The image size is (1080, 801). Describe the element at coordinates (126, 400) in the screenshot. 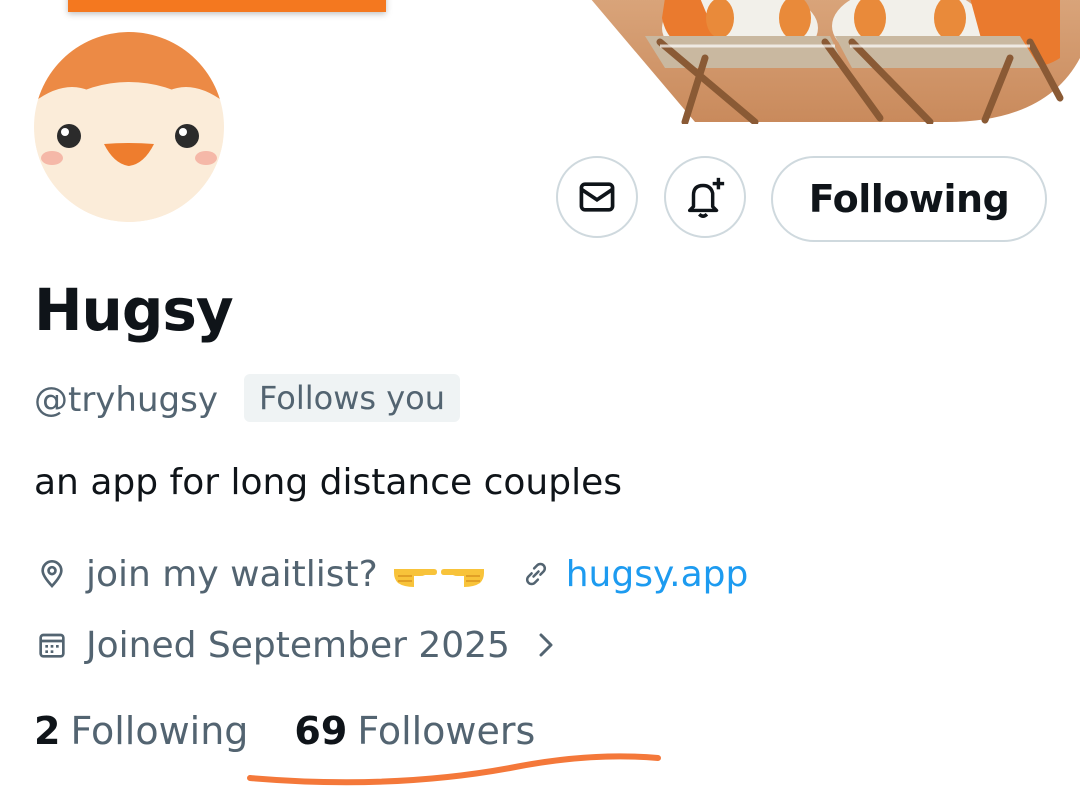

I see `handle: @tryhugsy` at that location.